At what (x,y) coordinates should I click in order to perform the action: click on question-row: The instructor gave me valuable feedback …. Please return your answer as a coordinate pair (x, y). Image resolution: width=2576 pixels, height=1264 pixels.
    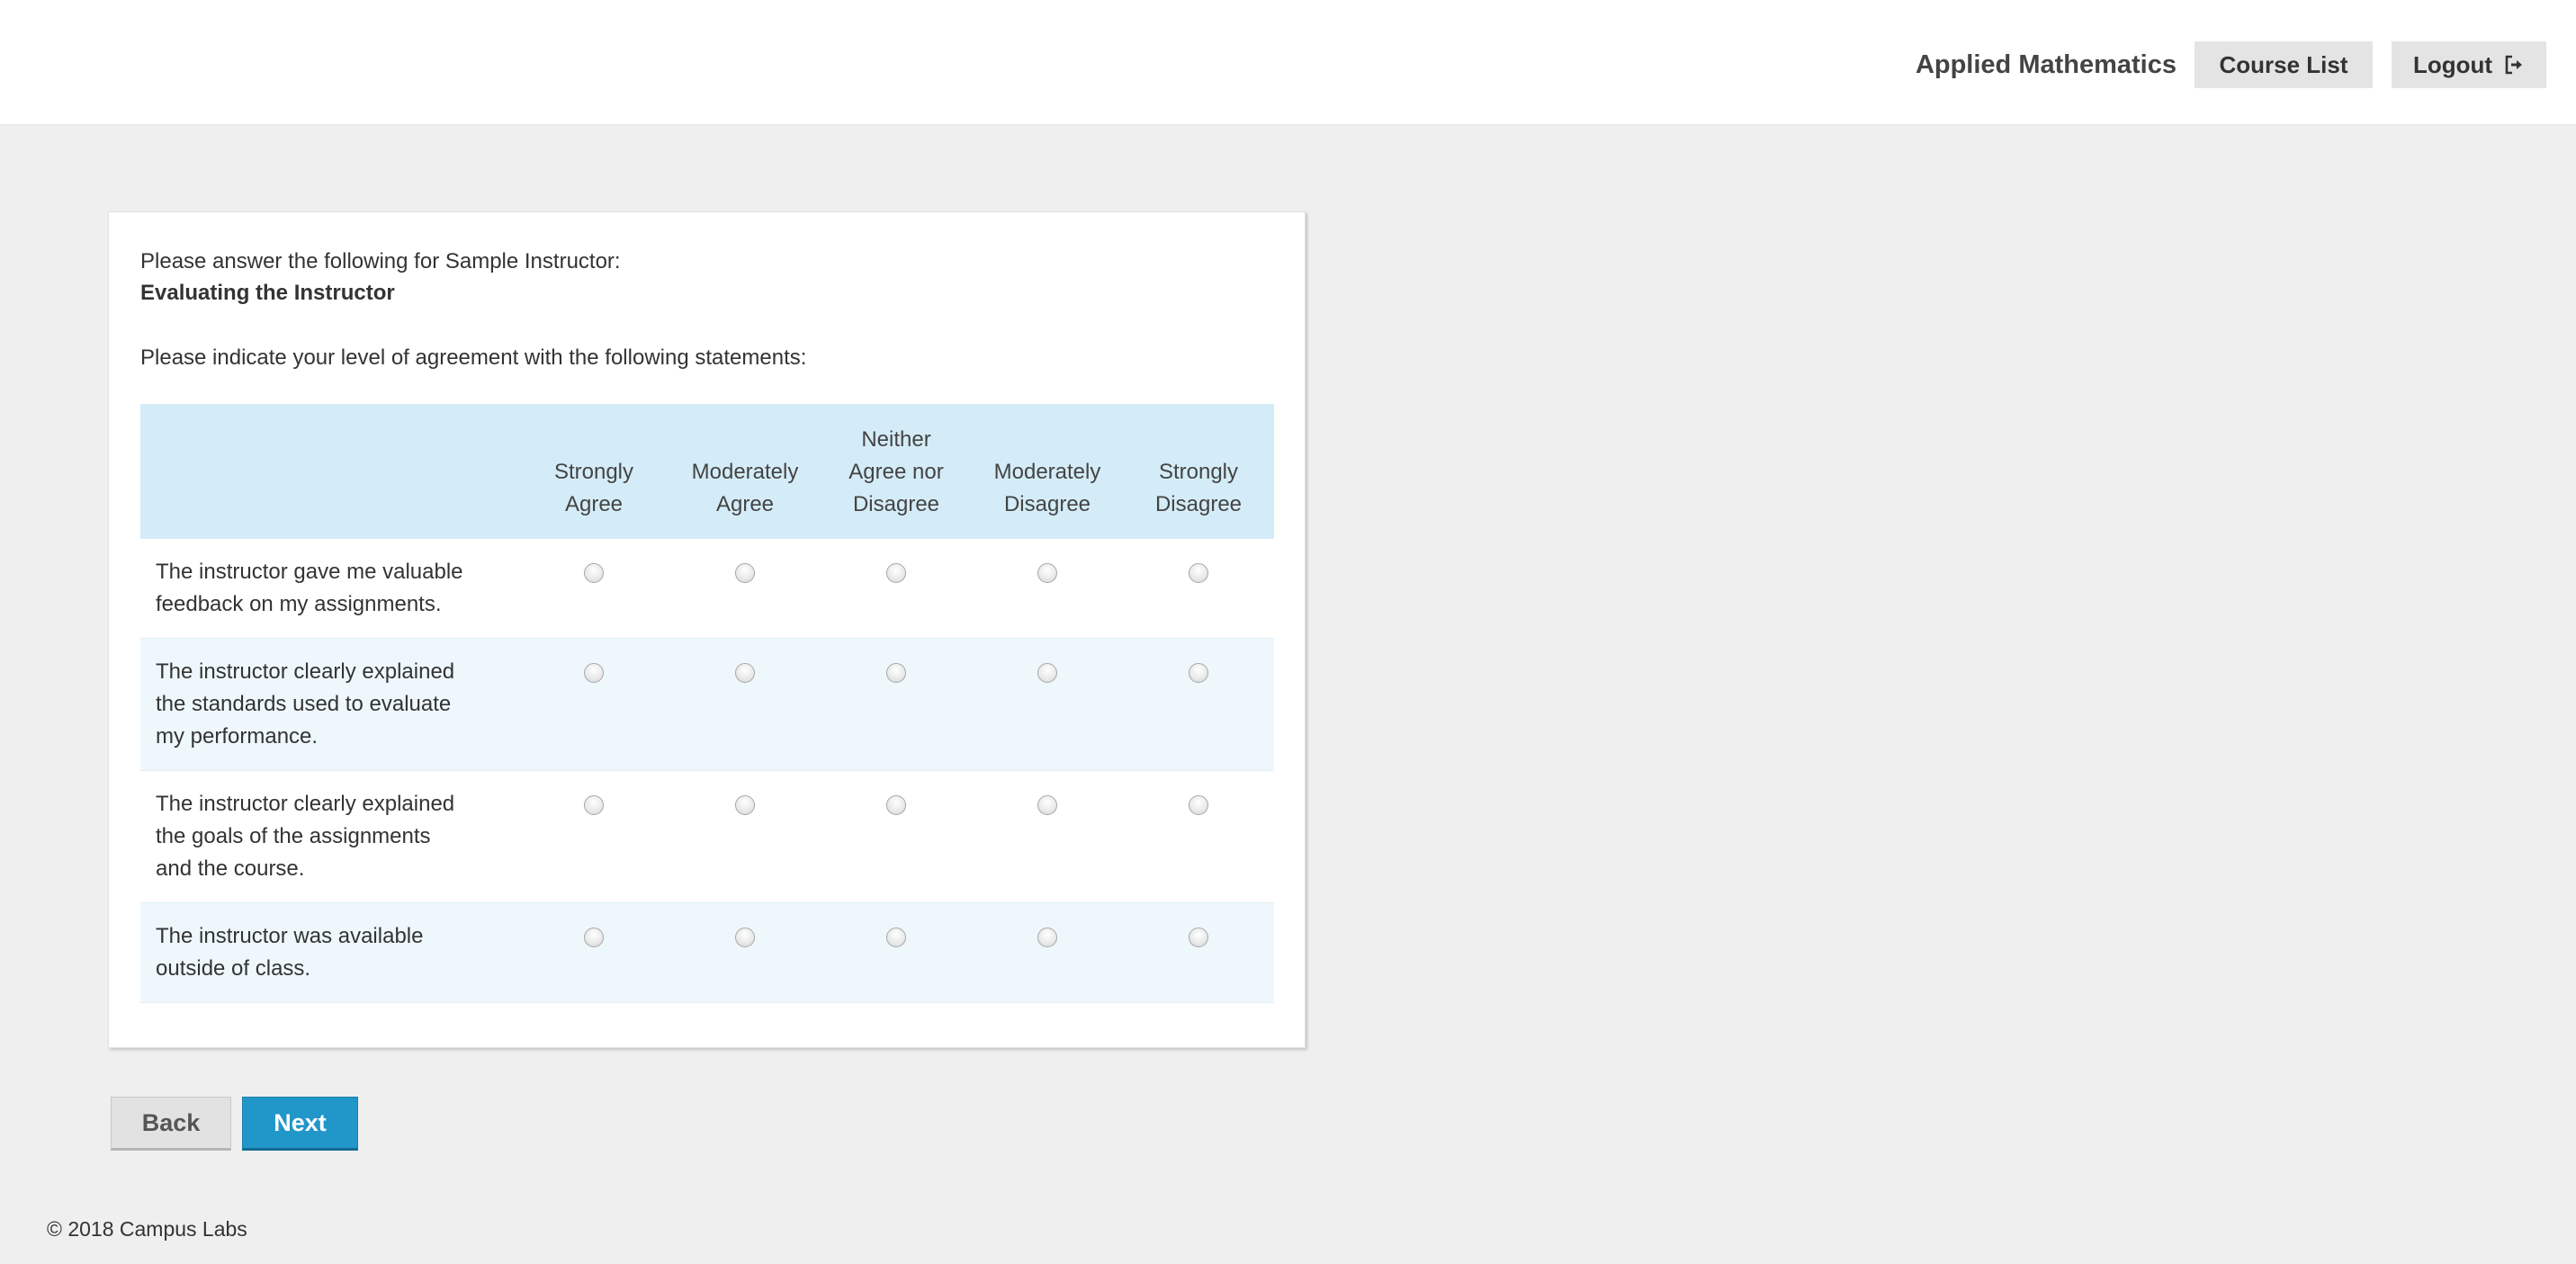
    Looking at the image, I should click on (707, 589).